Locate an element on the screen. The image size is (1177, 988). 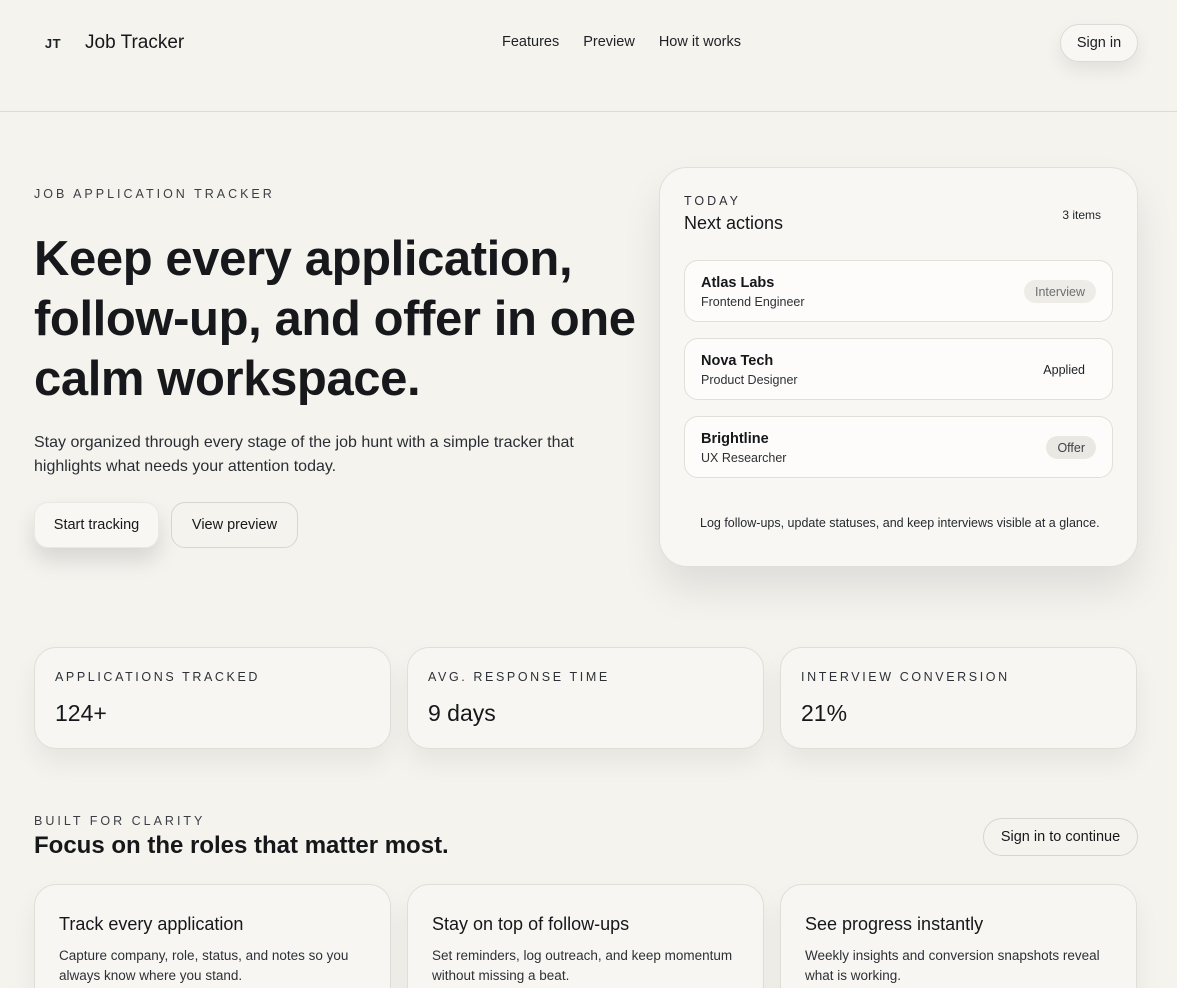
action-company: Atlas Labs is located at coordinates (738, 283).